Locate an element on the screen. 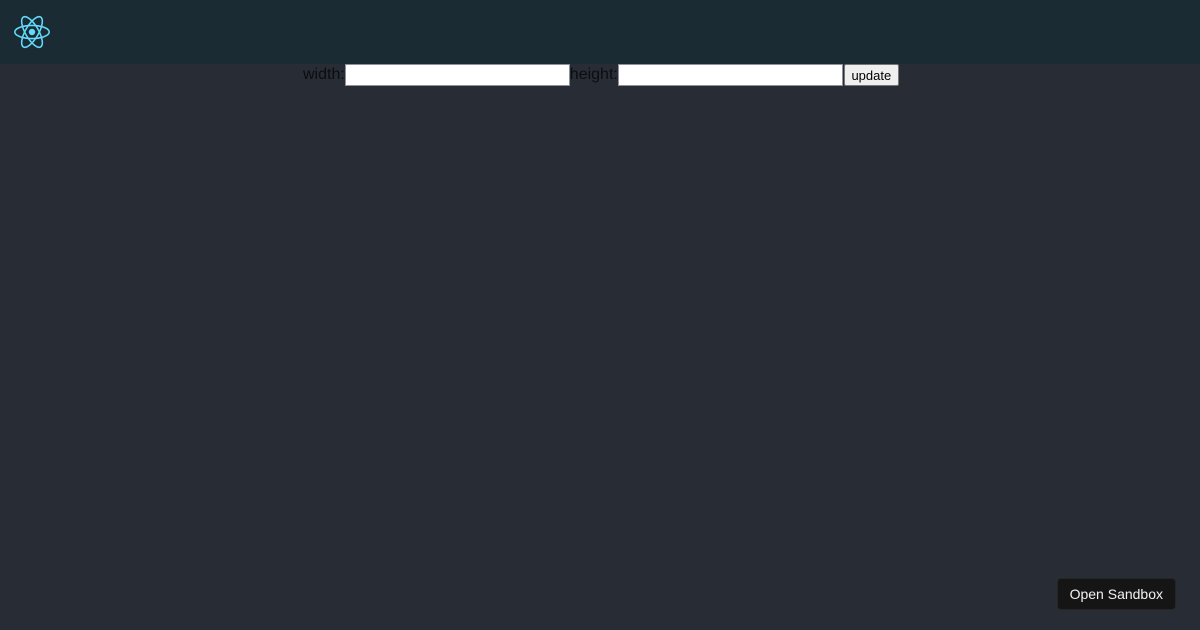 The height and width of the screenshot is (630, 1200). react-atom-icon is located at coordinates (32, 32).